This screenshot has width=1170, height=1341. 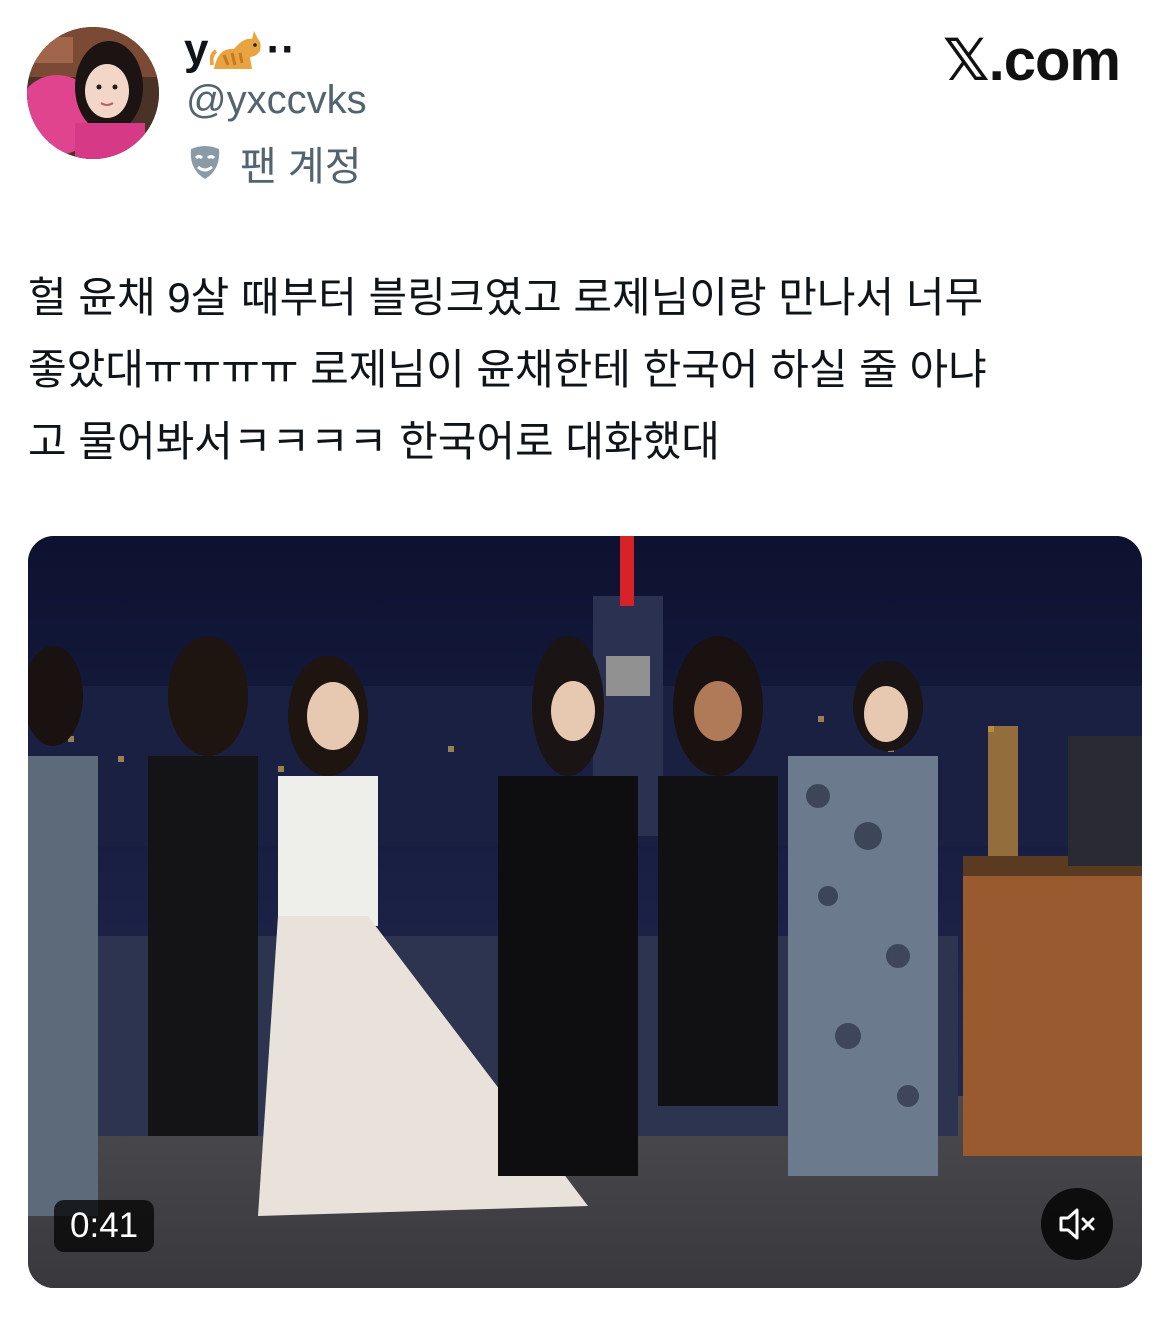 What do you see at coordinates (507, 369) in the screenshot?
I see `tweet-text-line: 좋았대ㅠㅠㅠㅠ 로제님이 윤채한테 한국어 하실 줄 아냐` at bounding box center [507, 369].